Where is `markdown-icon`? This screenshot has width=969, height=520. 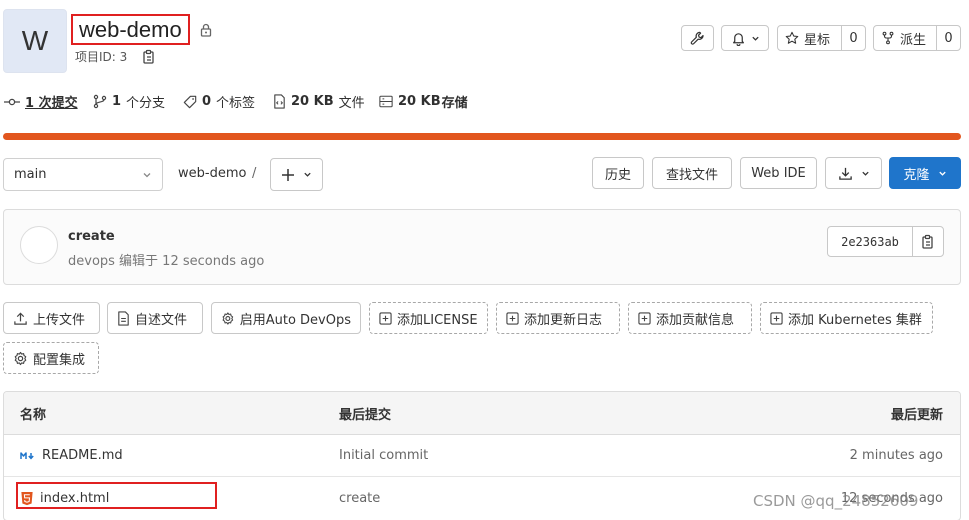 markdown-icon is located at coordinates (27, 455).